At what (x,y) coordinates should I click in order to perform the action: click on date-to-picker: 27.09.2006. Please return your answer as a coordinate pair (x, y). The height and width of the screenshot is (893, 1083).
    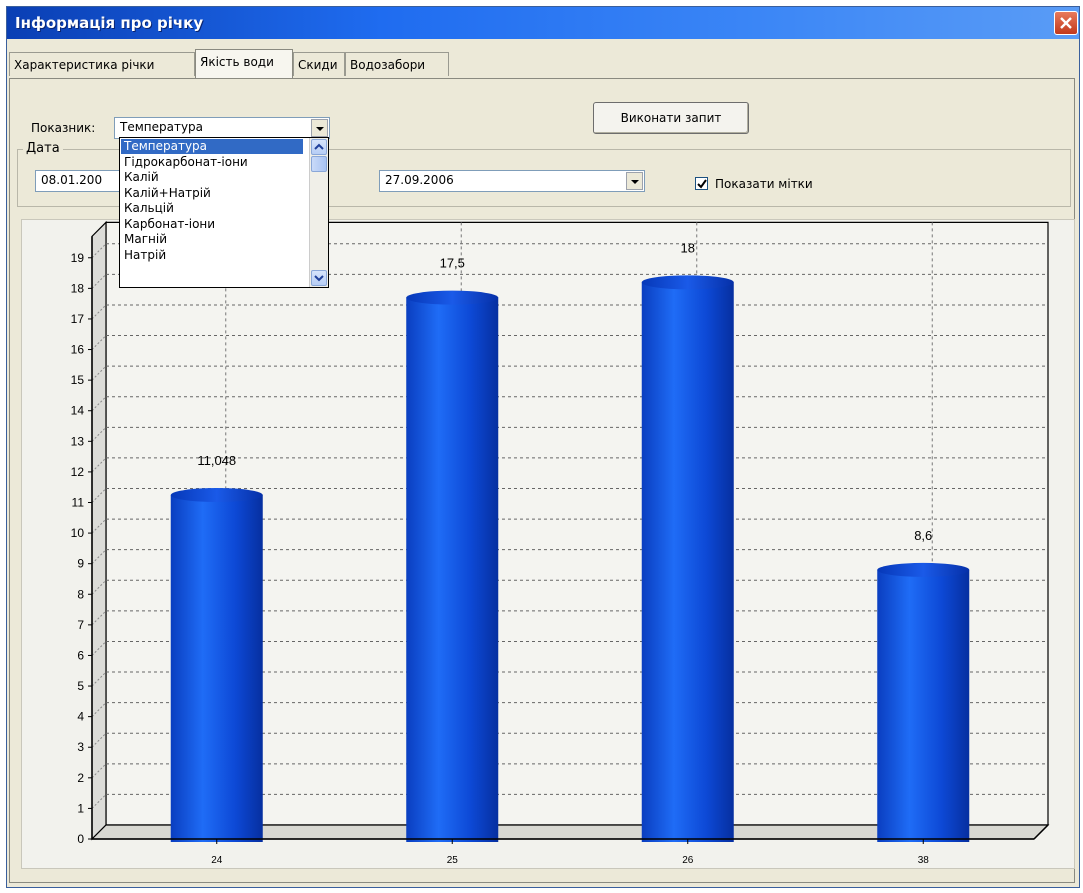
    Looking at the image, I should click on (512, 181).